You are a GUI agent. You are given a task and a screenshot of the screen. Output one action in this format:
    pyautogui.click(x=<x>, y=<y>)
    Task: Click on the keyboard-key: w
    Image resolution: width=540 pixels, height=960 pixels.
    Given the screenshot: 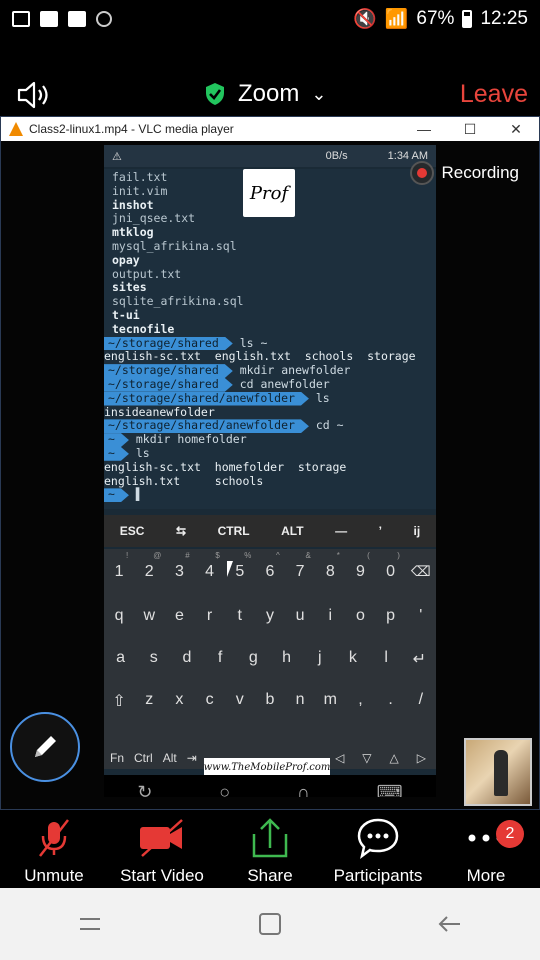 What is the action you would take?
    pyautogui.click(x=149, y=616)
    